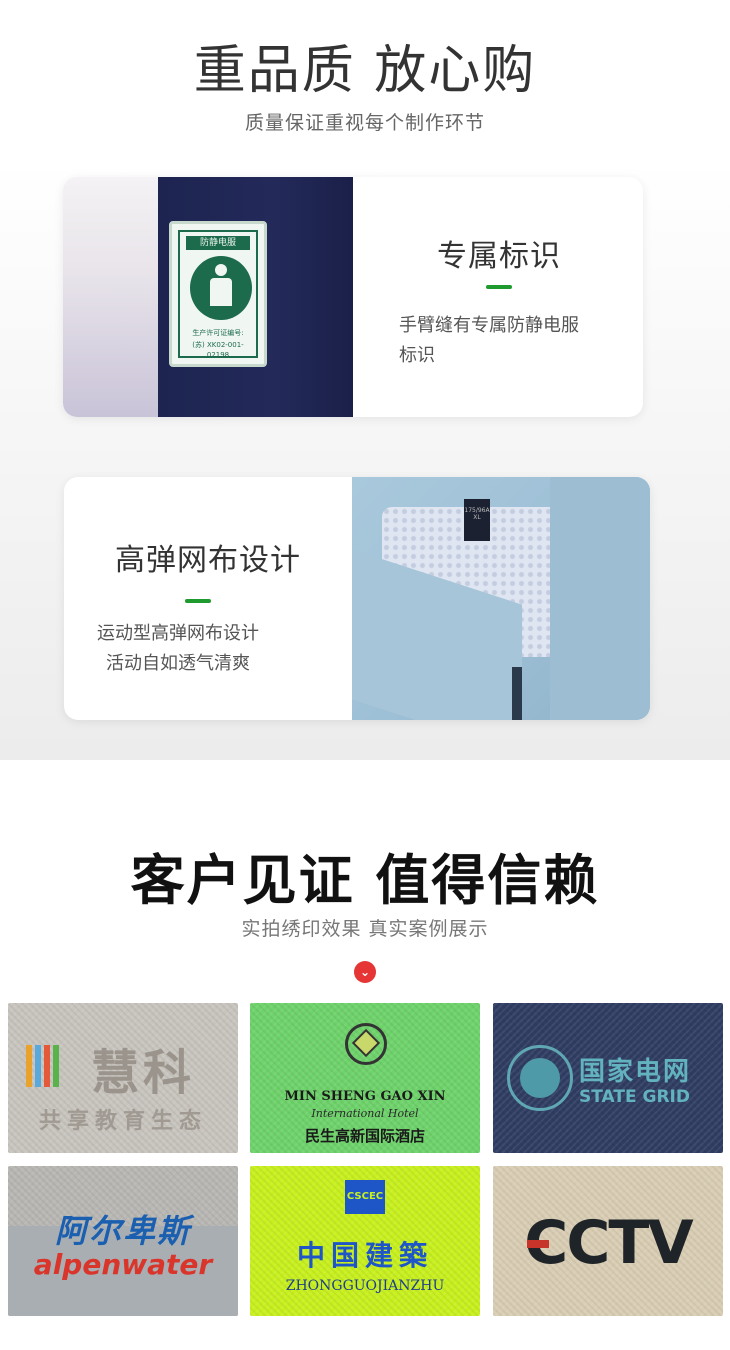 Image resolution: width=730 pixels, height=1350 pixels. Describe the element at coordinates (178, 648) in the screenshot. I see `feature-desc: 运动型高弹网布设计 活动自如透气清爽` at that location.